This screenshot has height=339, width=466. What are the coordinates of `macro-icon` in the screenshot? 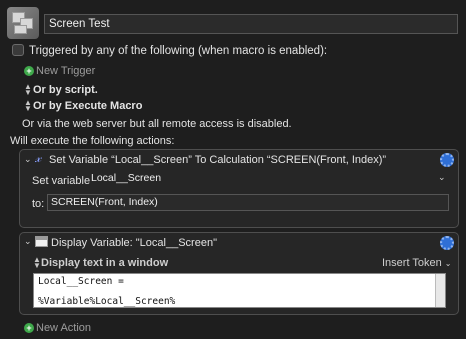 It's located at (23, 23).